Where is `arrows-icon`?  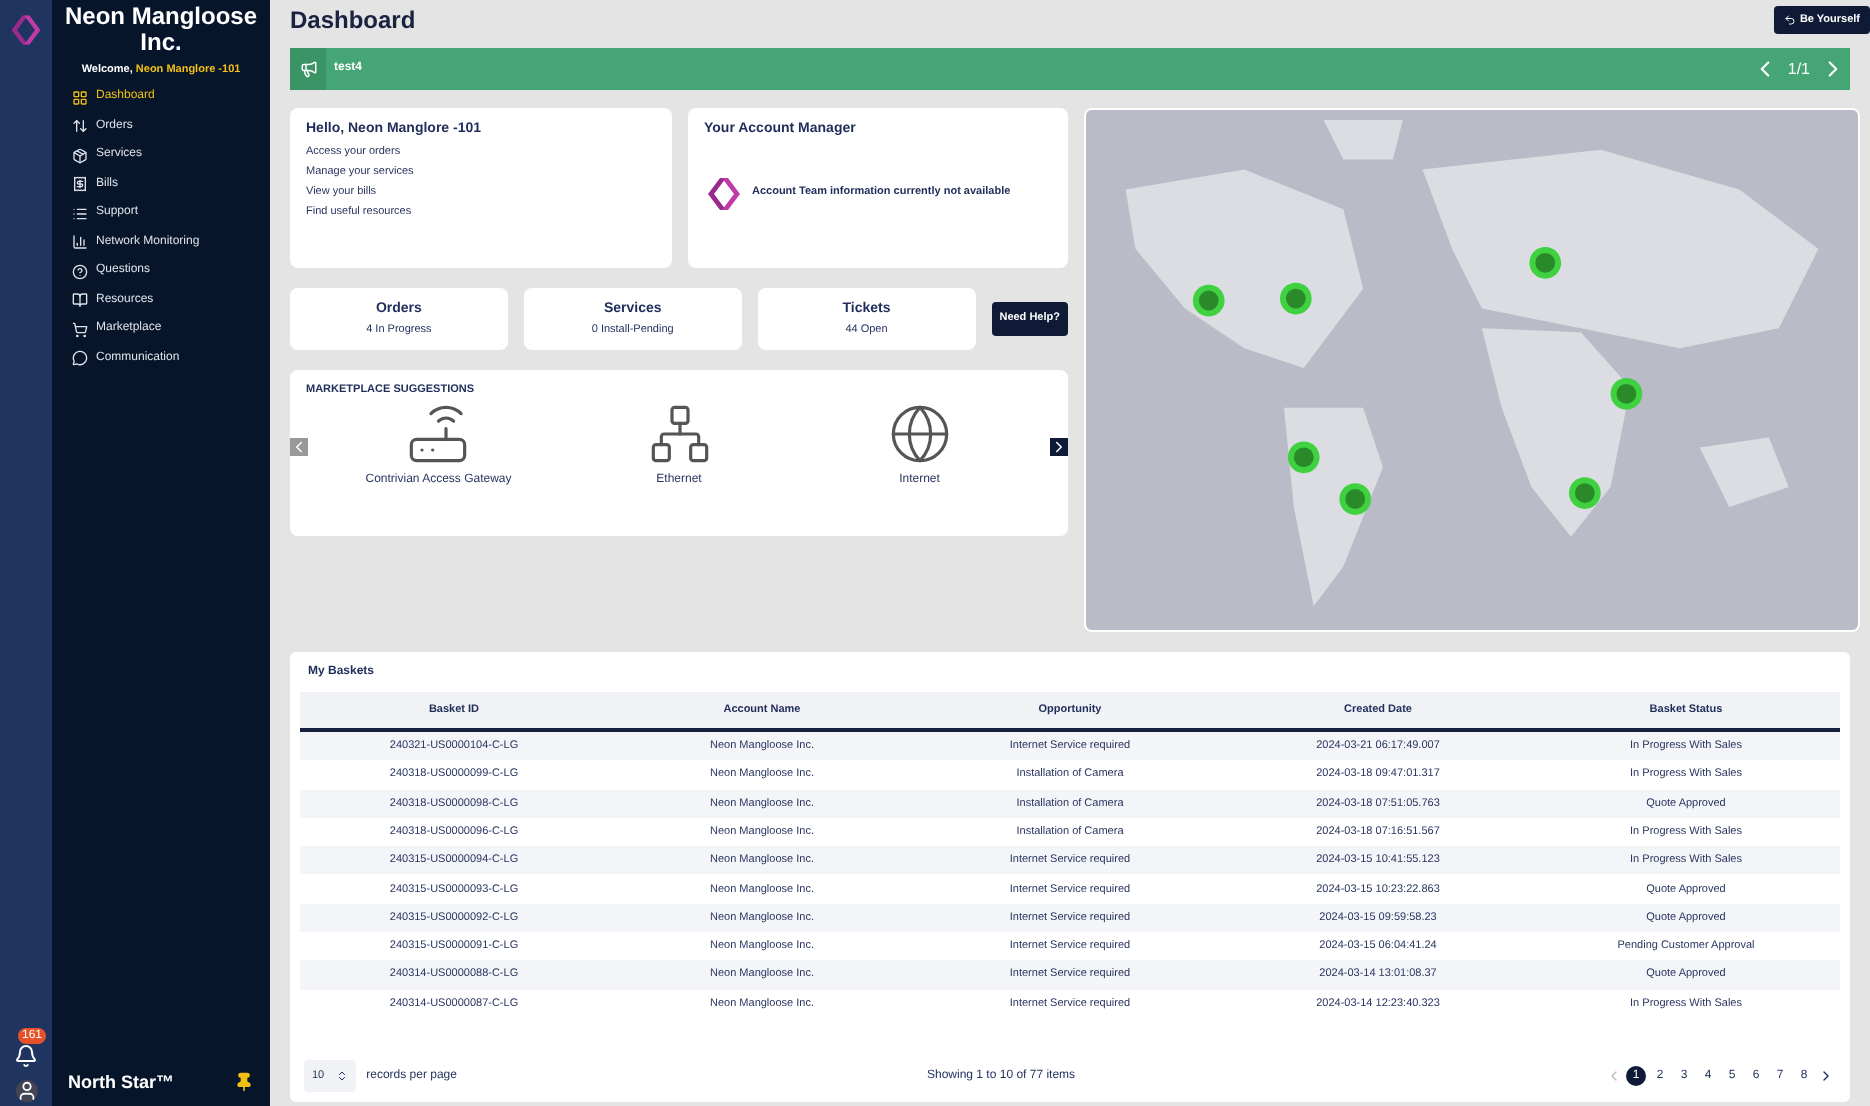 arrows-icon is located at coordinates (80, 126).